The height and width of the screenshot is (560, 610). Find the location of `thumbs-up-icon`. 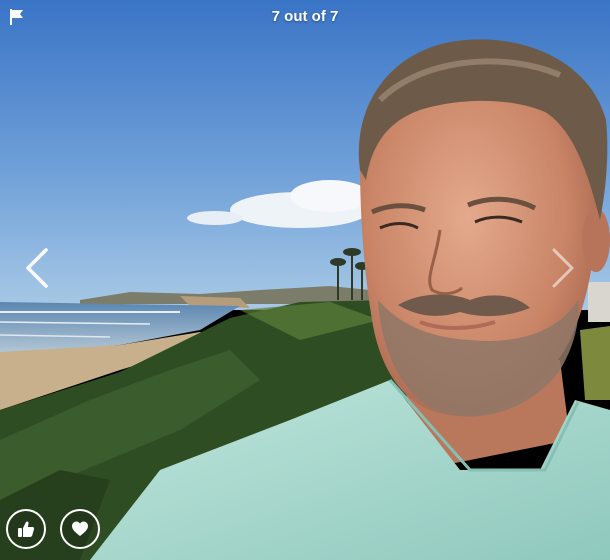

thumbs-up-icon is located at coordinates (26, 529).